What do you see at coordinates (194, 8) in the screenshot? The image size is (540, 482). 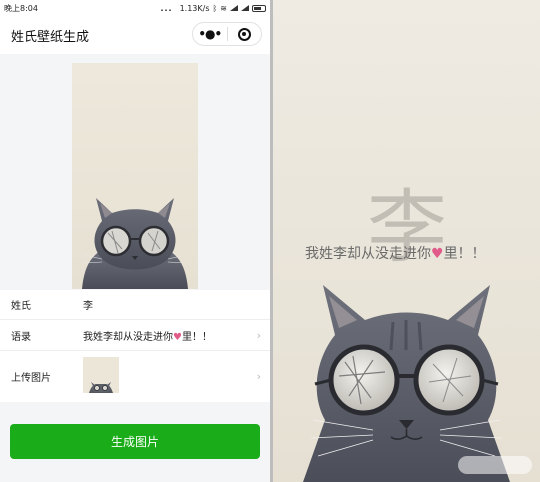 I see `network-speed: 1.13K/s` at bounding box center [194, 8].